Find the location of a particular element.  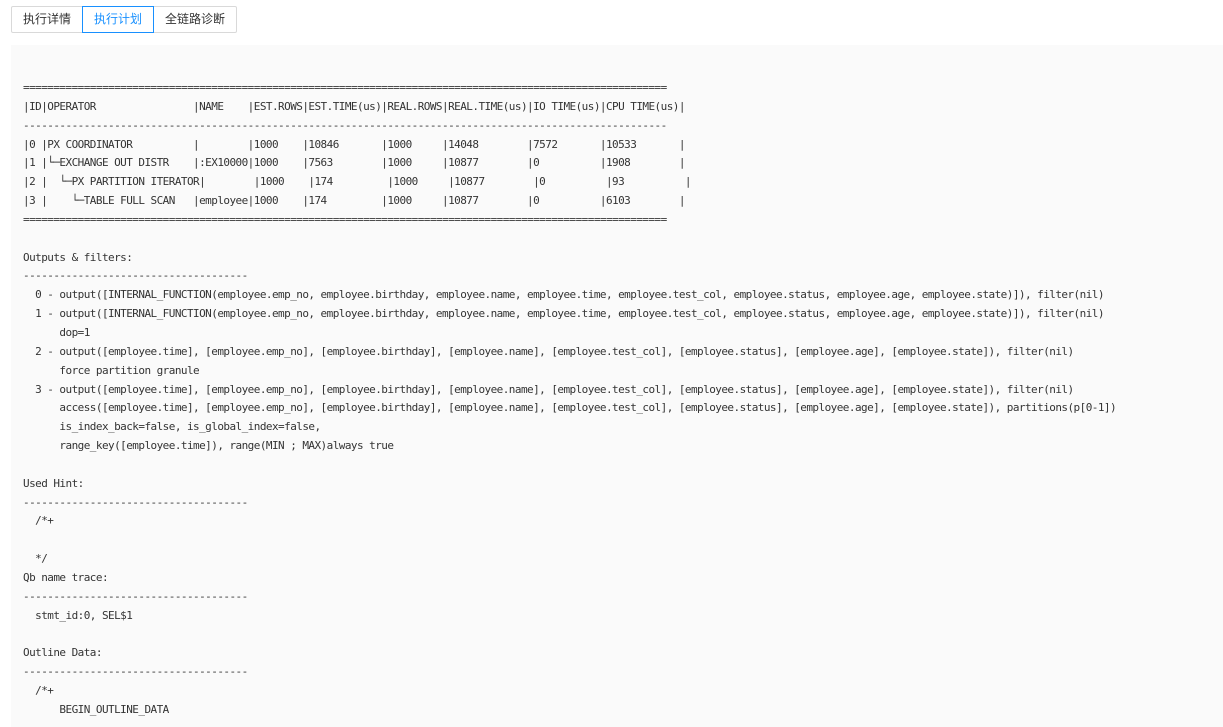

tab-full-link-diagnosis: 全链路诊断 is located at coordinates (195, 19).